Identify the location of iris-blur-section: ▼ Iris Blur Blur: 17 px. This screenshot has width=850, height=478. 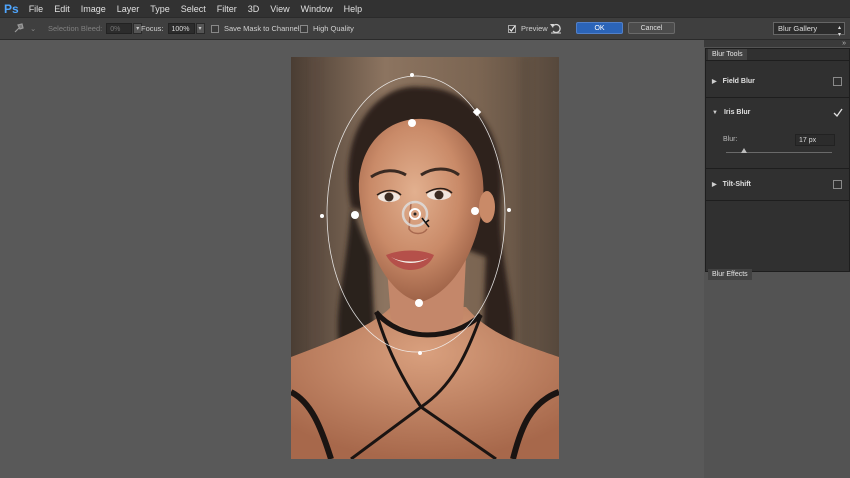
(777, 134).